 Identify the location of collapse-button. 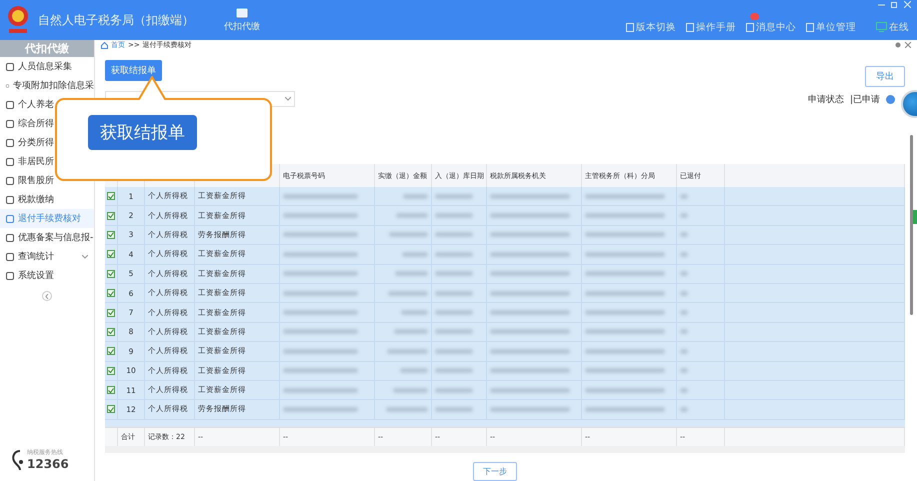
(47, 296).